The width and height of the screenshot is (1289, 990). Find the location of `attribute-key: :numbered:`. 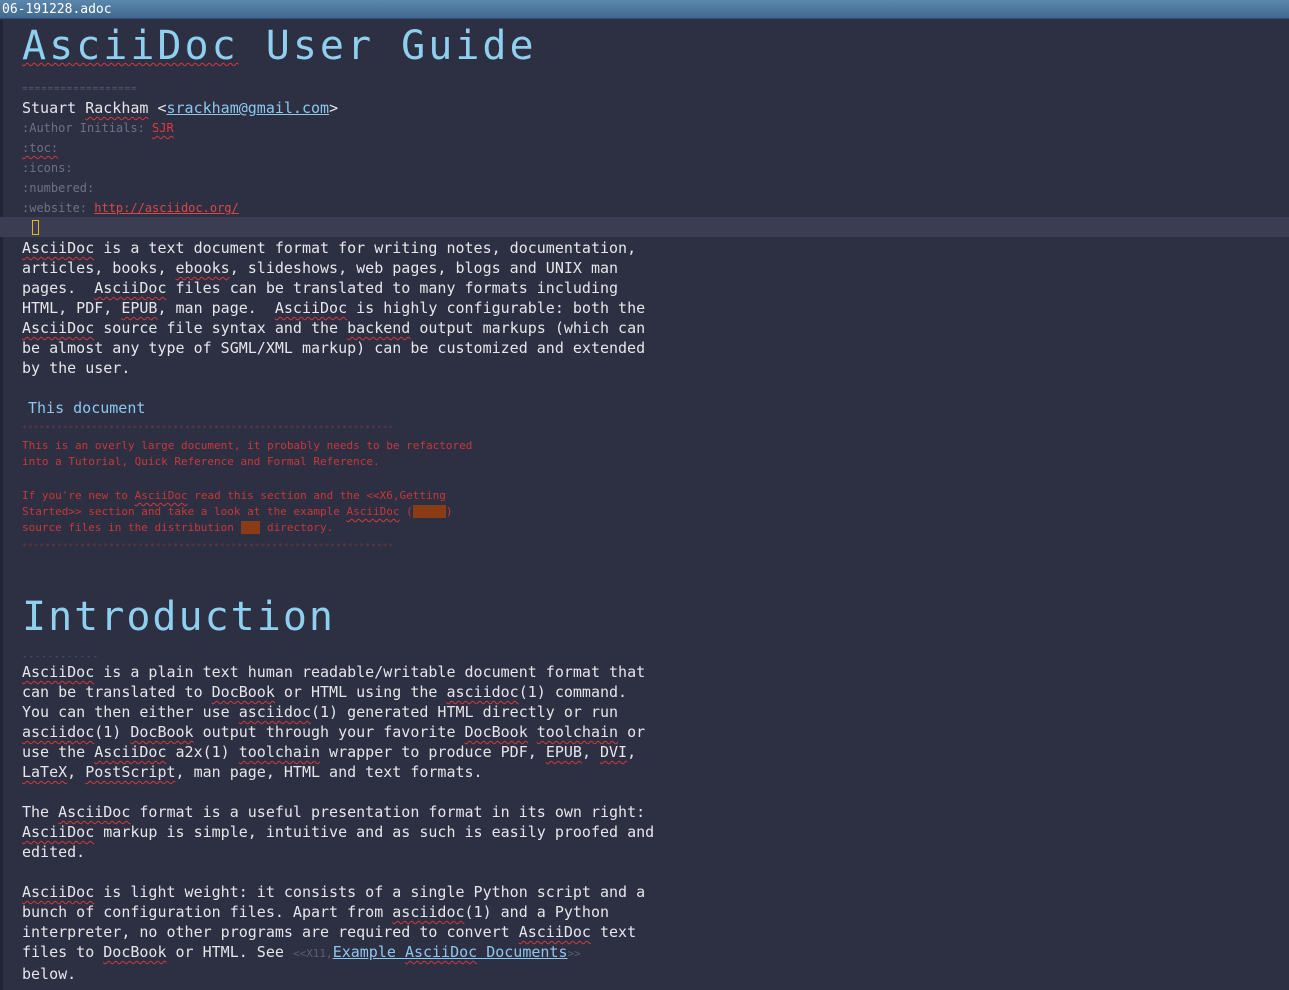

attribute-key: :numbered: is located at coordinates (58, 188).